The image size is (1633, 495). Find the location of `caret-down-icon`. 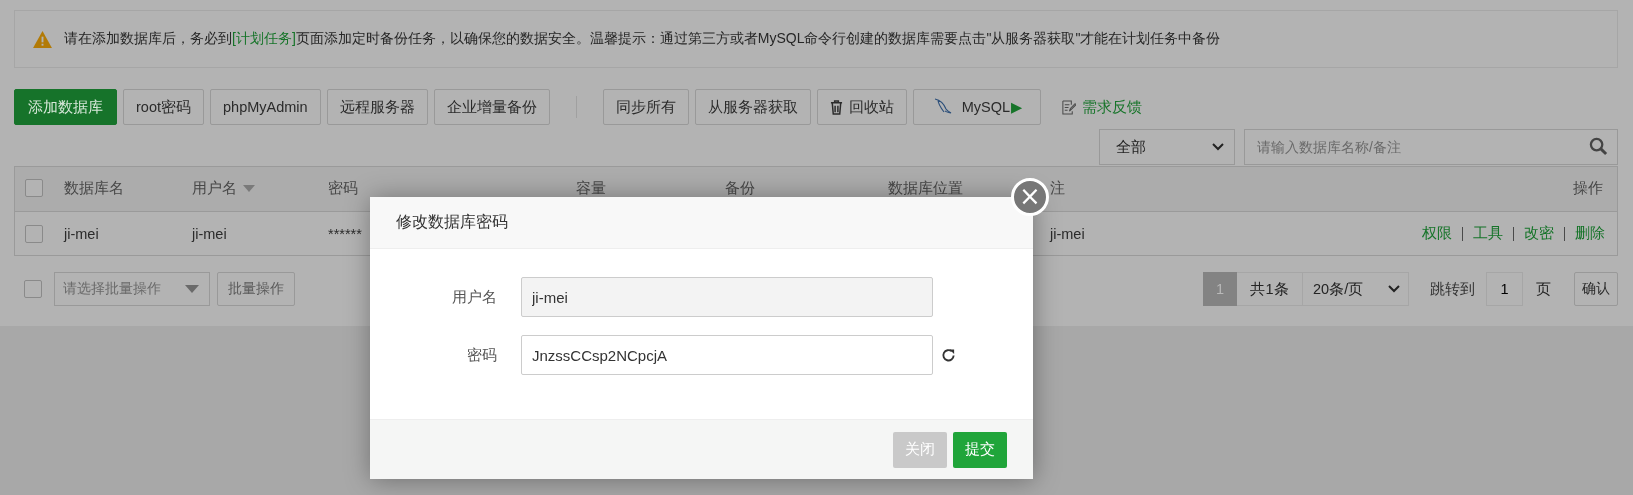

caret-down-icon is located at coordinates (192, 289).